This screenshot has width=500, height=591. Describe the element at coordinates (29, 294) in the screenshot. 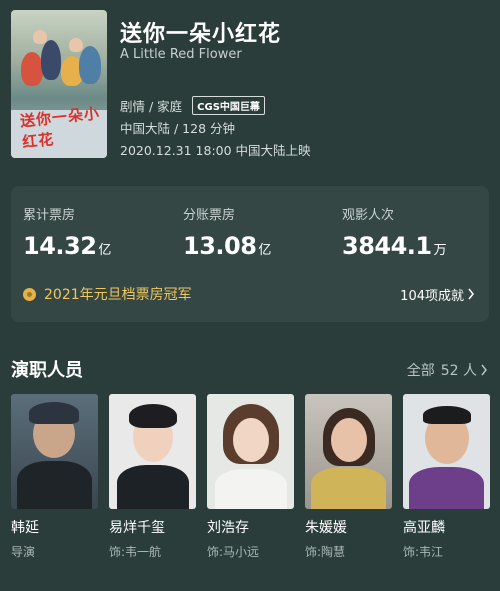

I see `medal-icon` at that location.